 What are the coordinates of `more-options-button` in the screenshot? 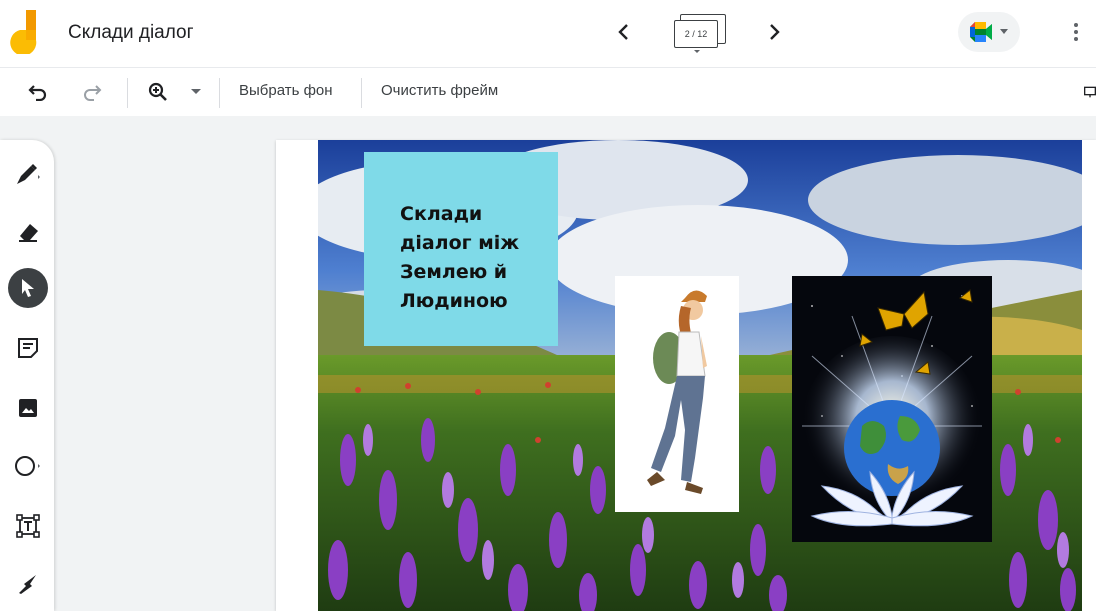 It's located at (1076, 32).